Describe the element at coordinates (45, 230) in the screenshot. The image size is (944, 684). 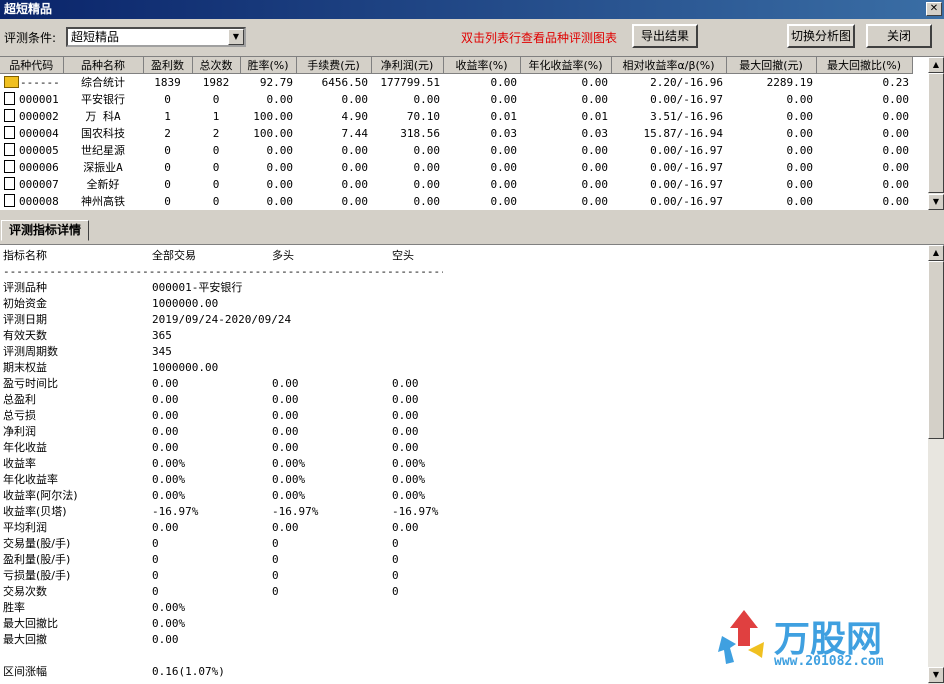
I see `tab-metrics-detail: 评测指标详情` at that location.